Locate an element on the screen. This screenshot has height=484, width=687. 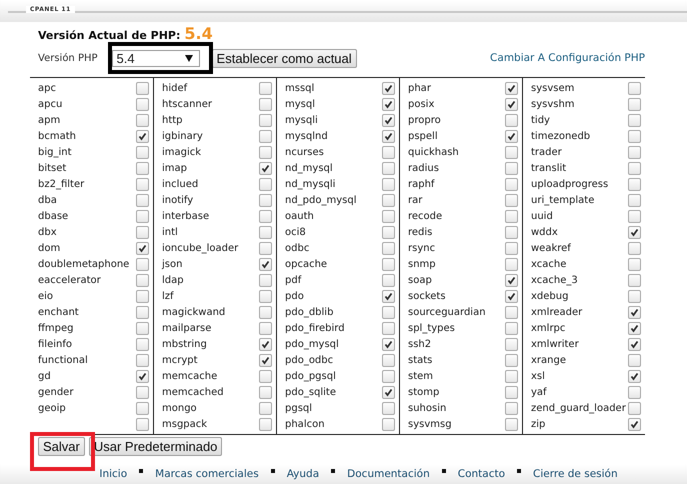
footer-link: Ayuda is located at coordinates (303, 474).